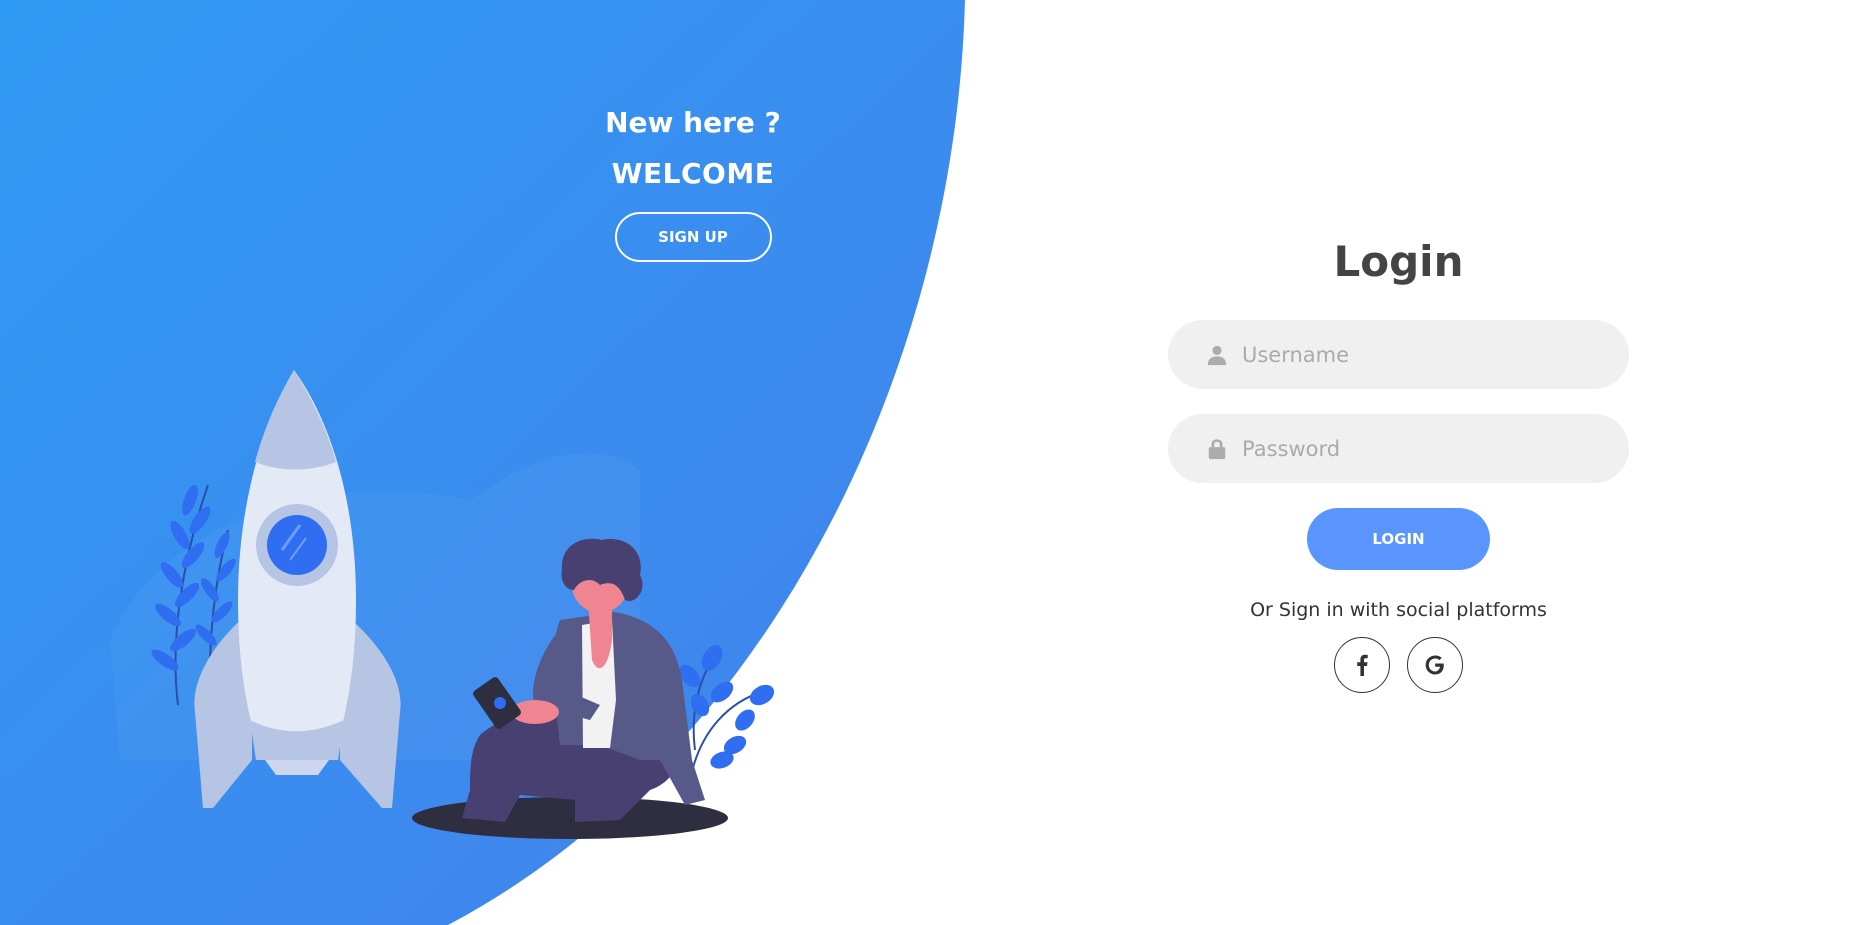 This screenshot has height=925, width=1864. I want to click on facebook-button, so click(1362, 665).